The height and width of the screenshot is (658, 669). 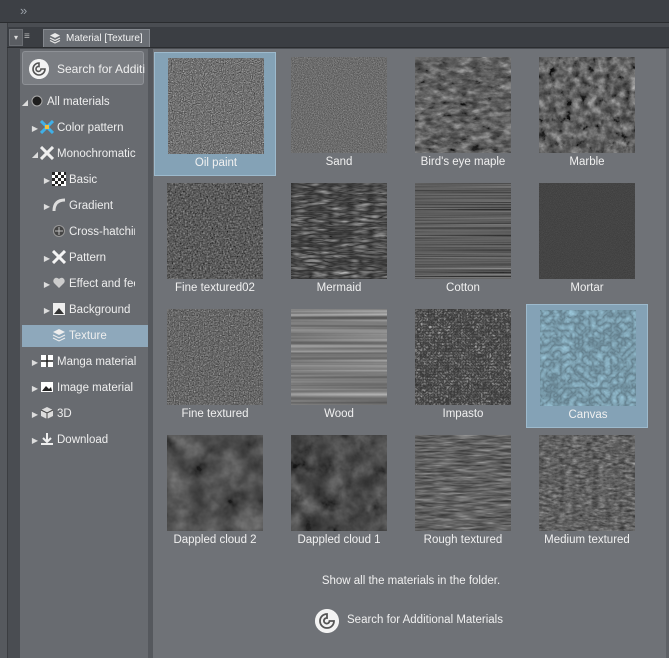 What do you see at coordinates (4, 340) in the screenshot?
I see `left-dock-strip` at bounding box center [4, 340].